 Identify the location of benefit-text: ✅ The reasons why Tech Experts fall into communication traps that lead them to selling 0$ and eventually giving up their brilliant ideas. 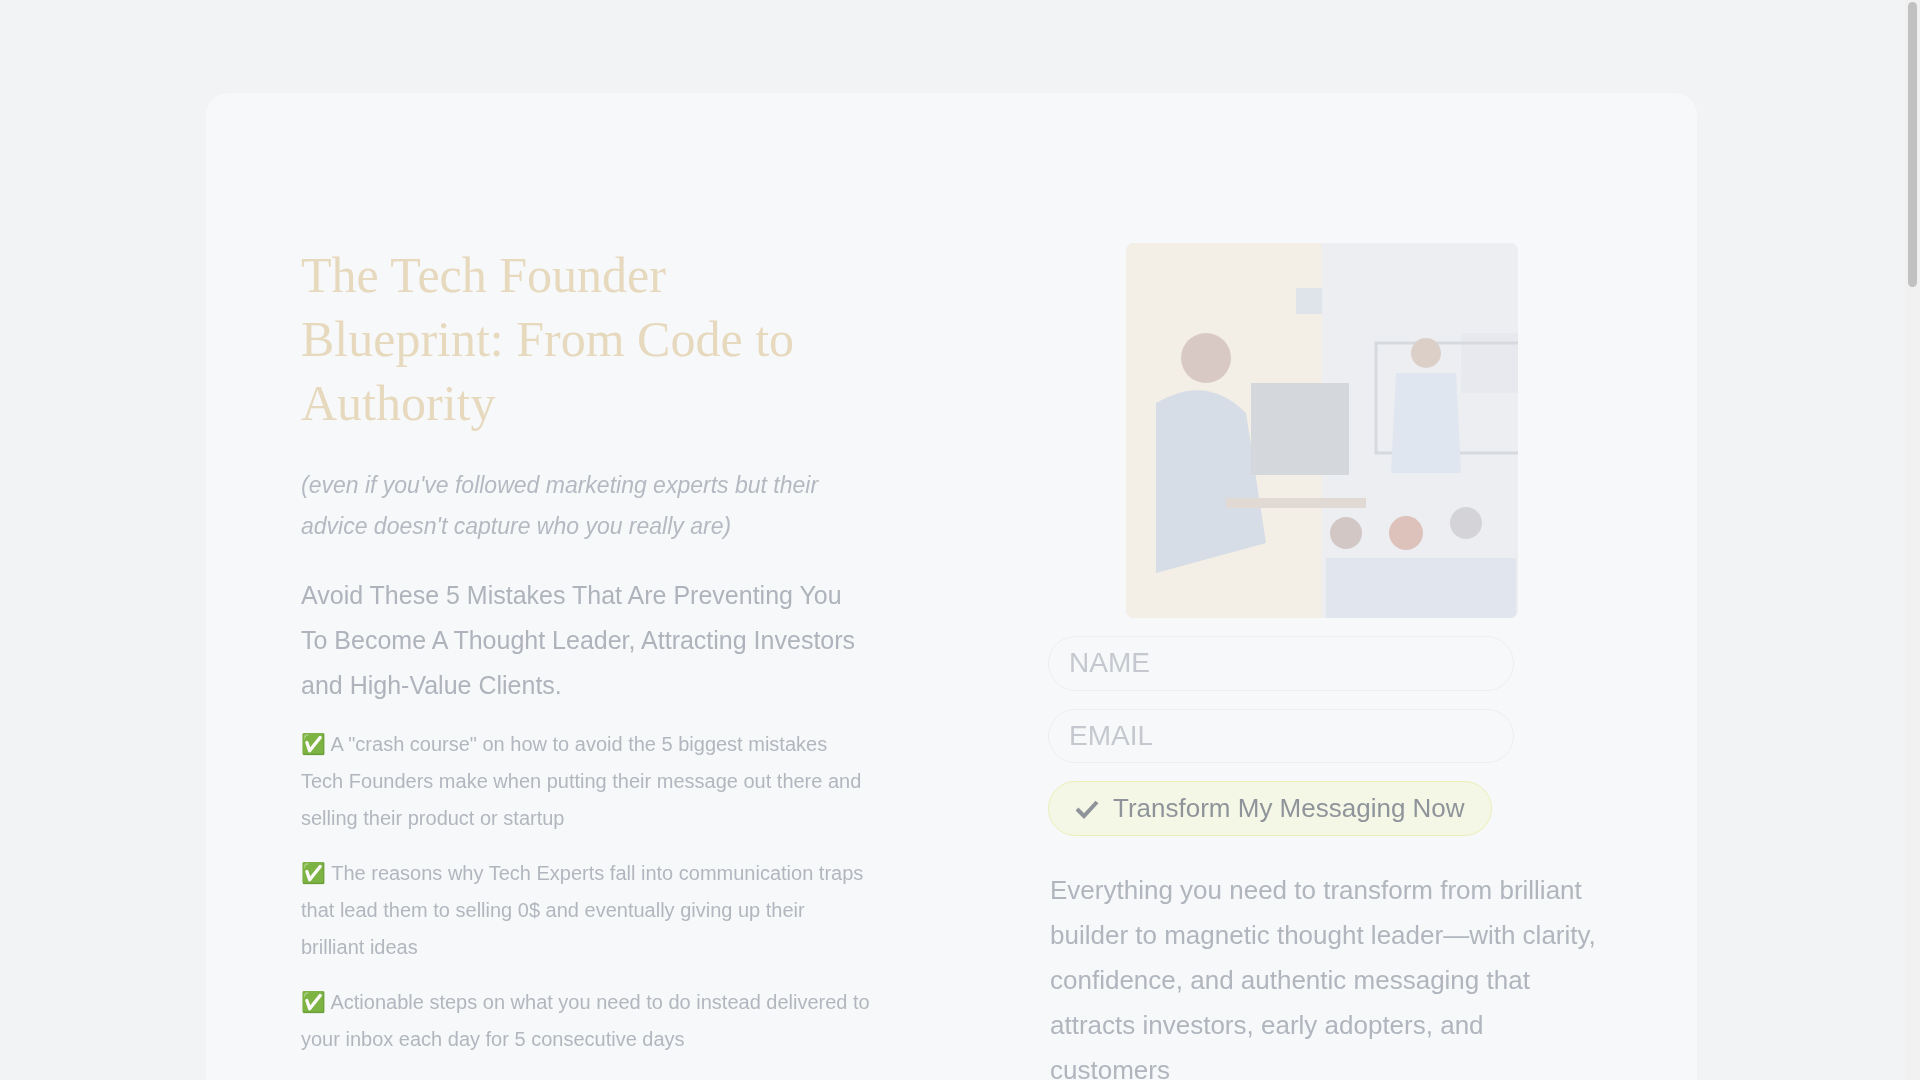
(583, 910).